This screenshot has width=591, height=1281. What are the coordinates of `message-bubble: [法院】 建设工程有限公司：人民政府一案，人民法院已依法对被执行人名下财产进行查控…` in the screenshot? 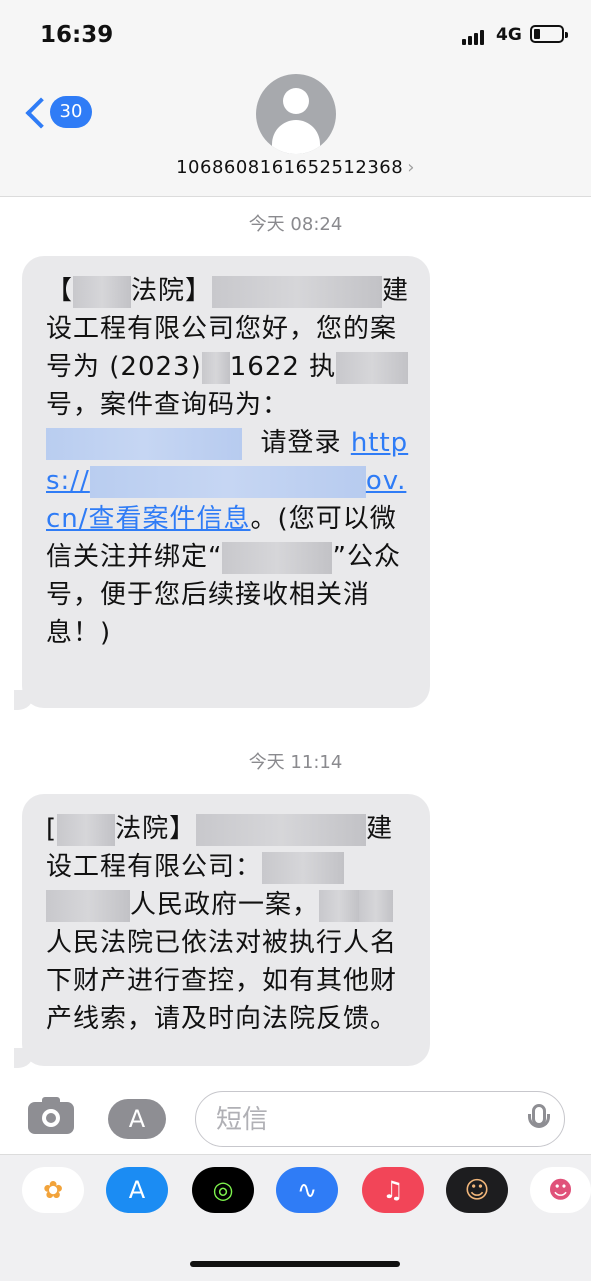 It's located at (226, 930).